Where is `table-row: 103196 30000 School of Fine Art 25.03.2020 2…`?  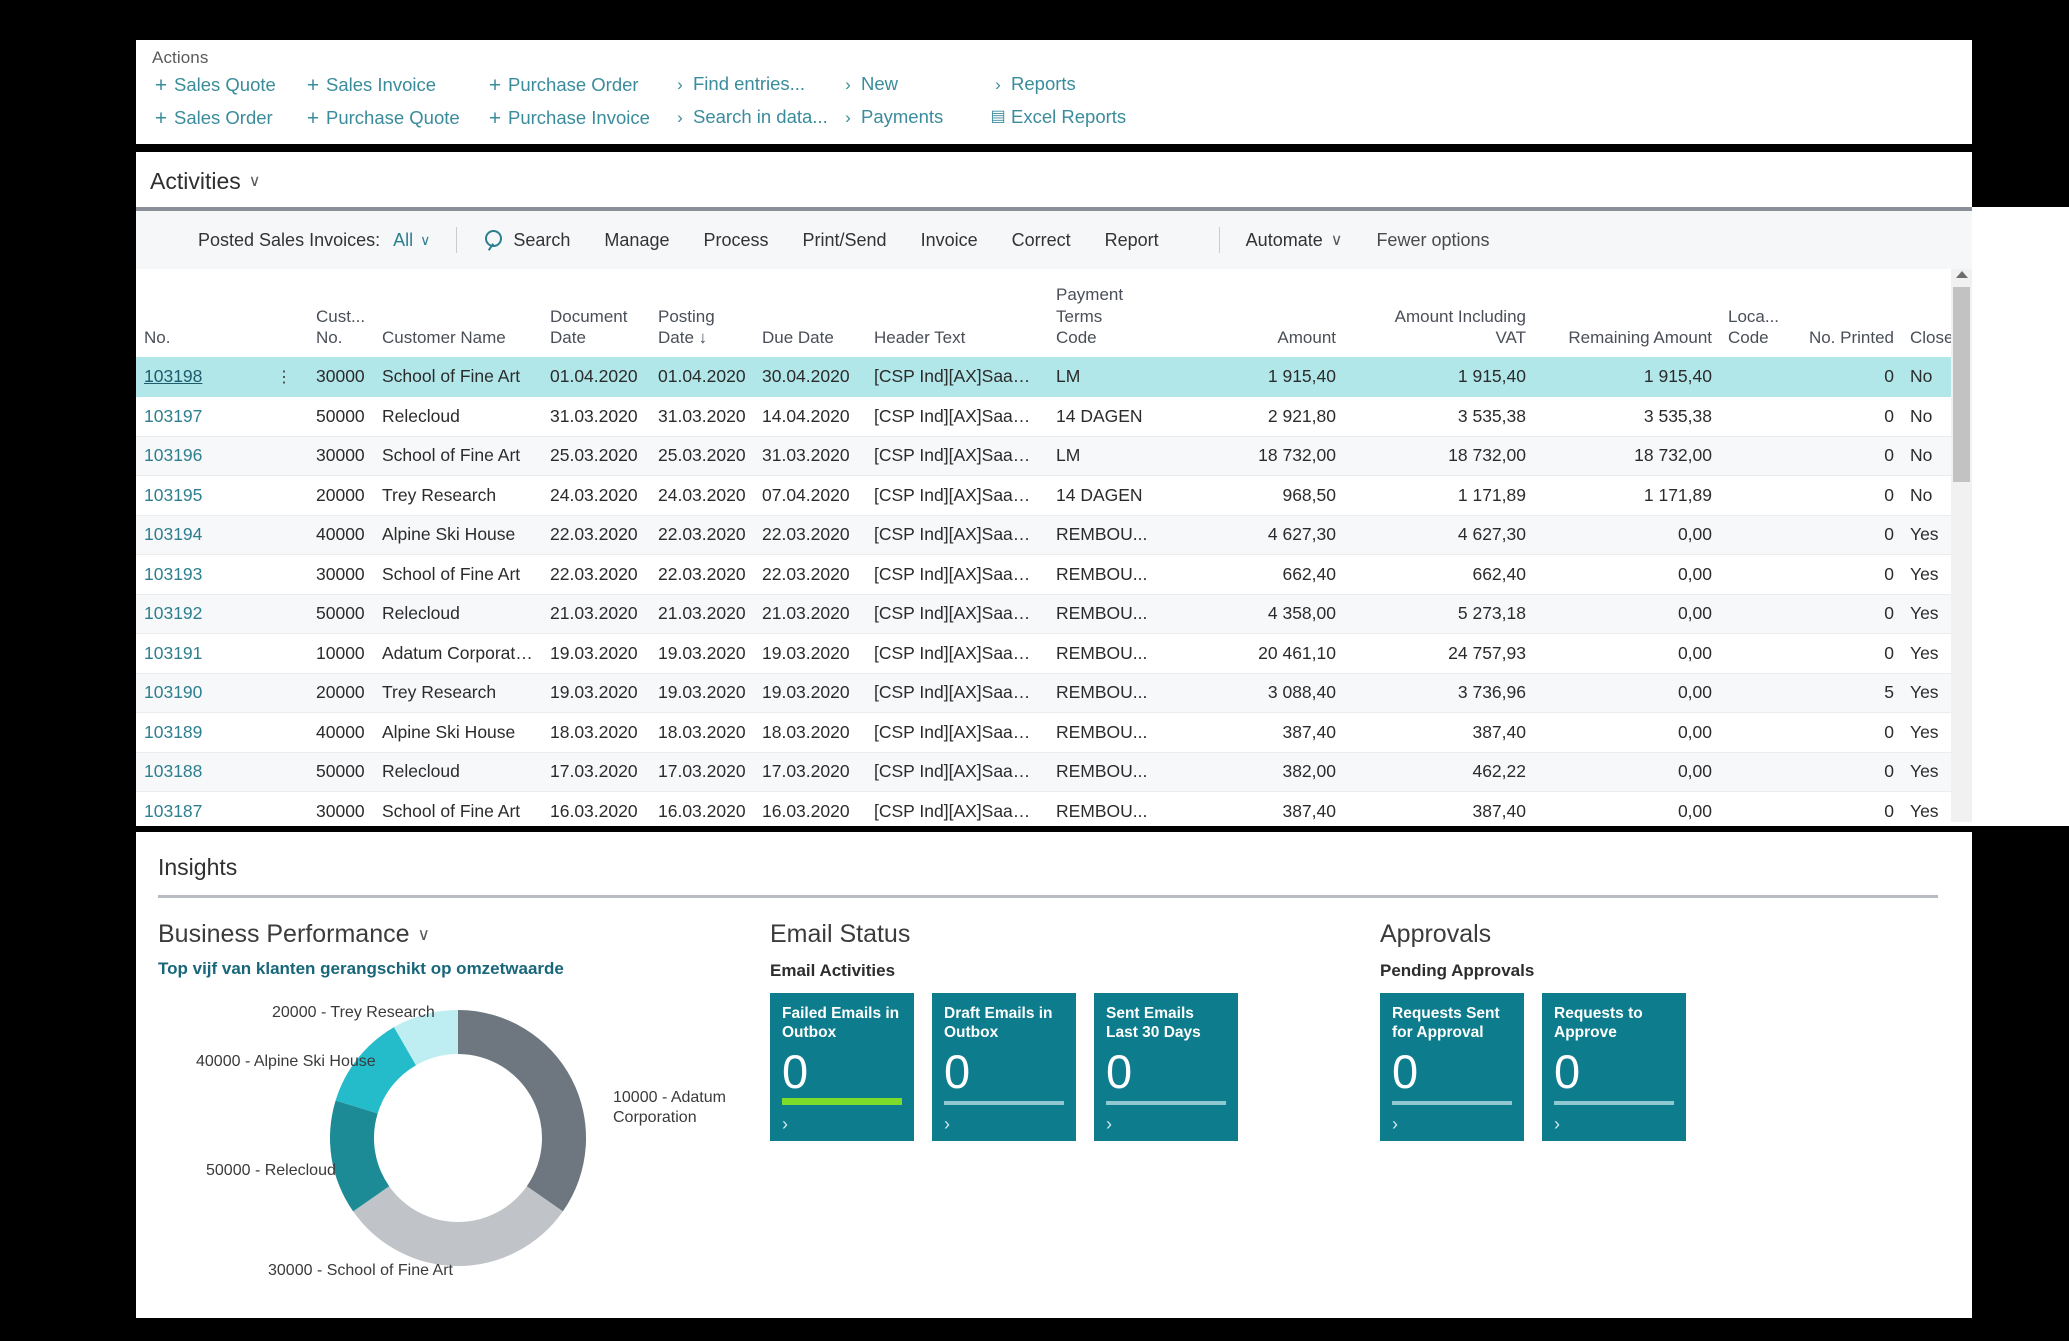 table-row: 103196 30000 School of Fine Art 25.03.2020 2… is located at coordinates (1054, 456).